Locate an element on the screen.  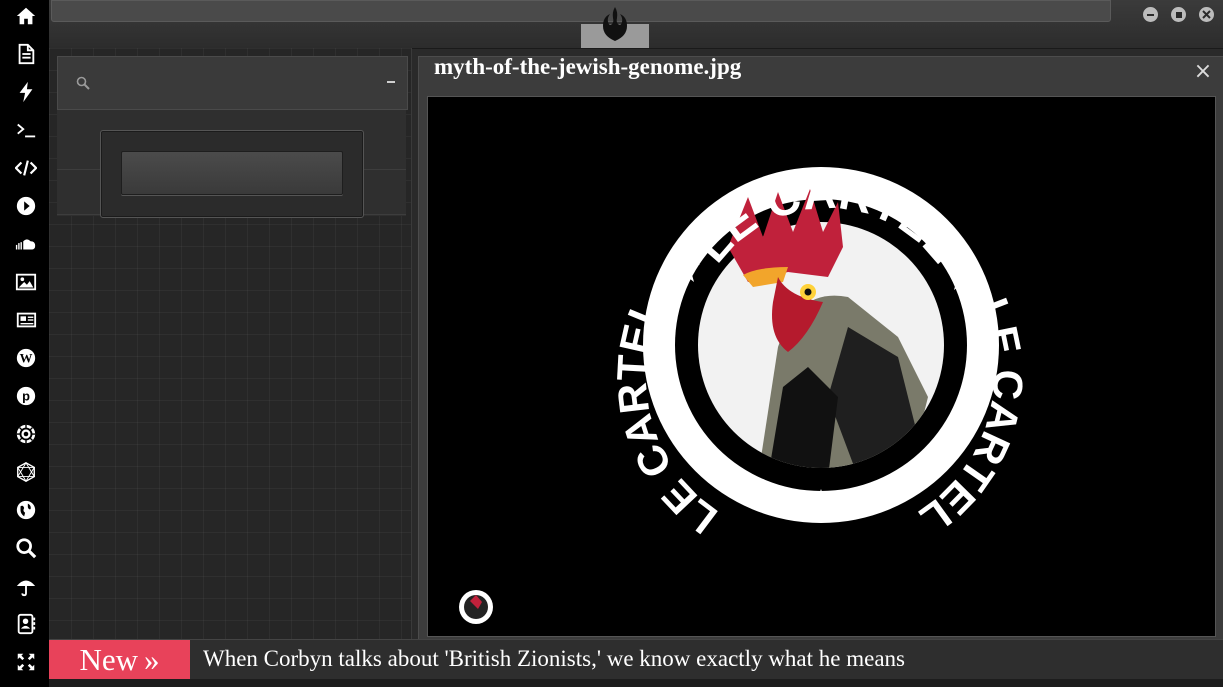
minimize-icon is located at coordinates (1150, 14).